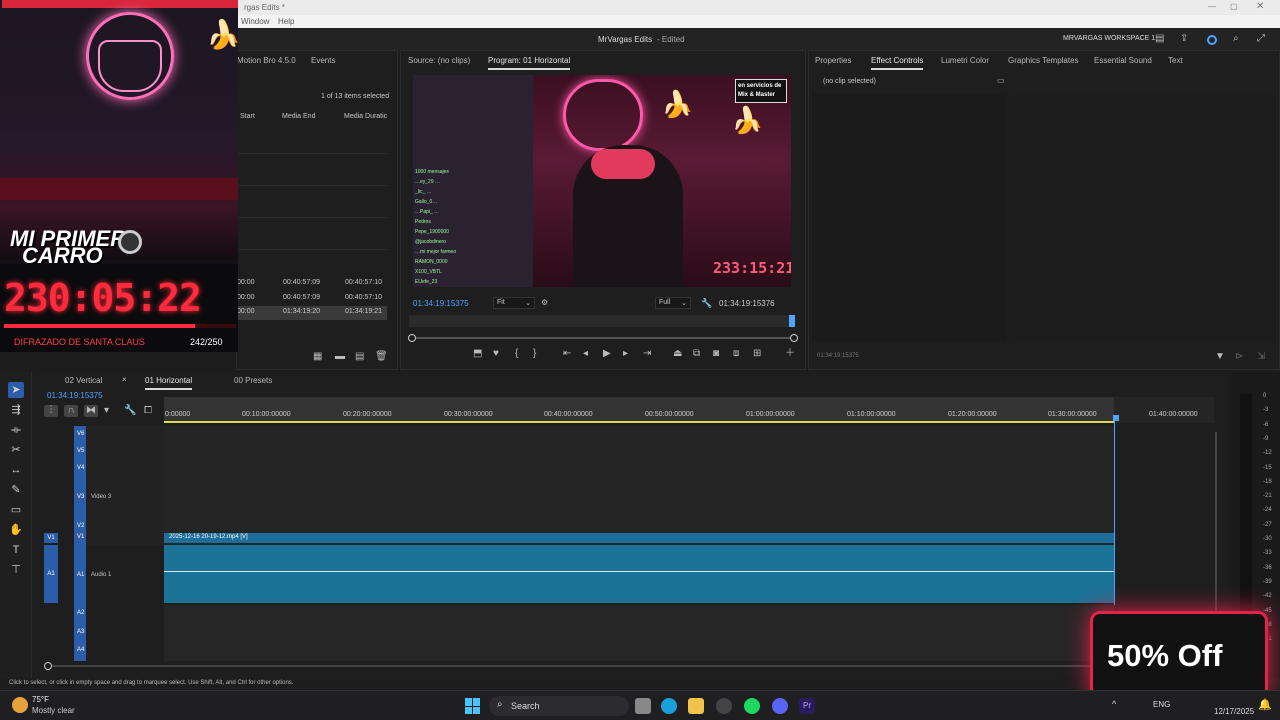 Image resolution: width=1280 pixels, height=720 pixels. Describe the element at coordinates (575, 666) in the screenshot. I see `timeline-scrollbar` at that location.